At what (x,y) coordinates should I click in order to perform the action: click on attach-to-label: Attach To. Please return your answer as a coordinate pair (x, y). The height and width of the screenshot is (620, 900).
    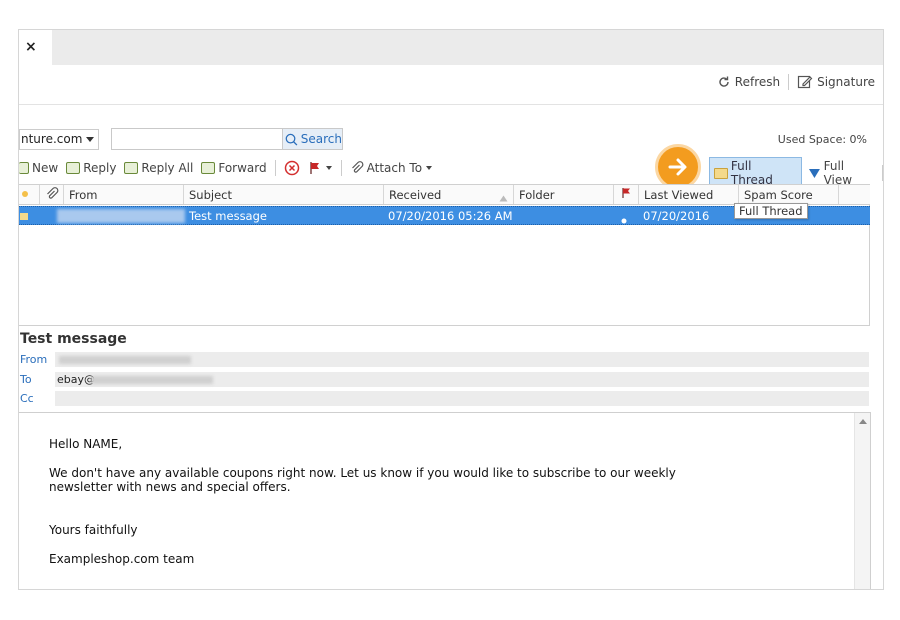
    Looking at the image, I should click on (394, 168).